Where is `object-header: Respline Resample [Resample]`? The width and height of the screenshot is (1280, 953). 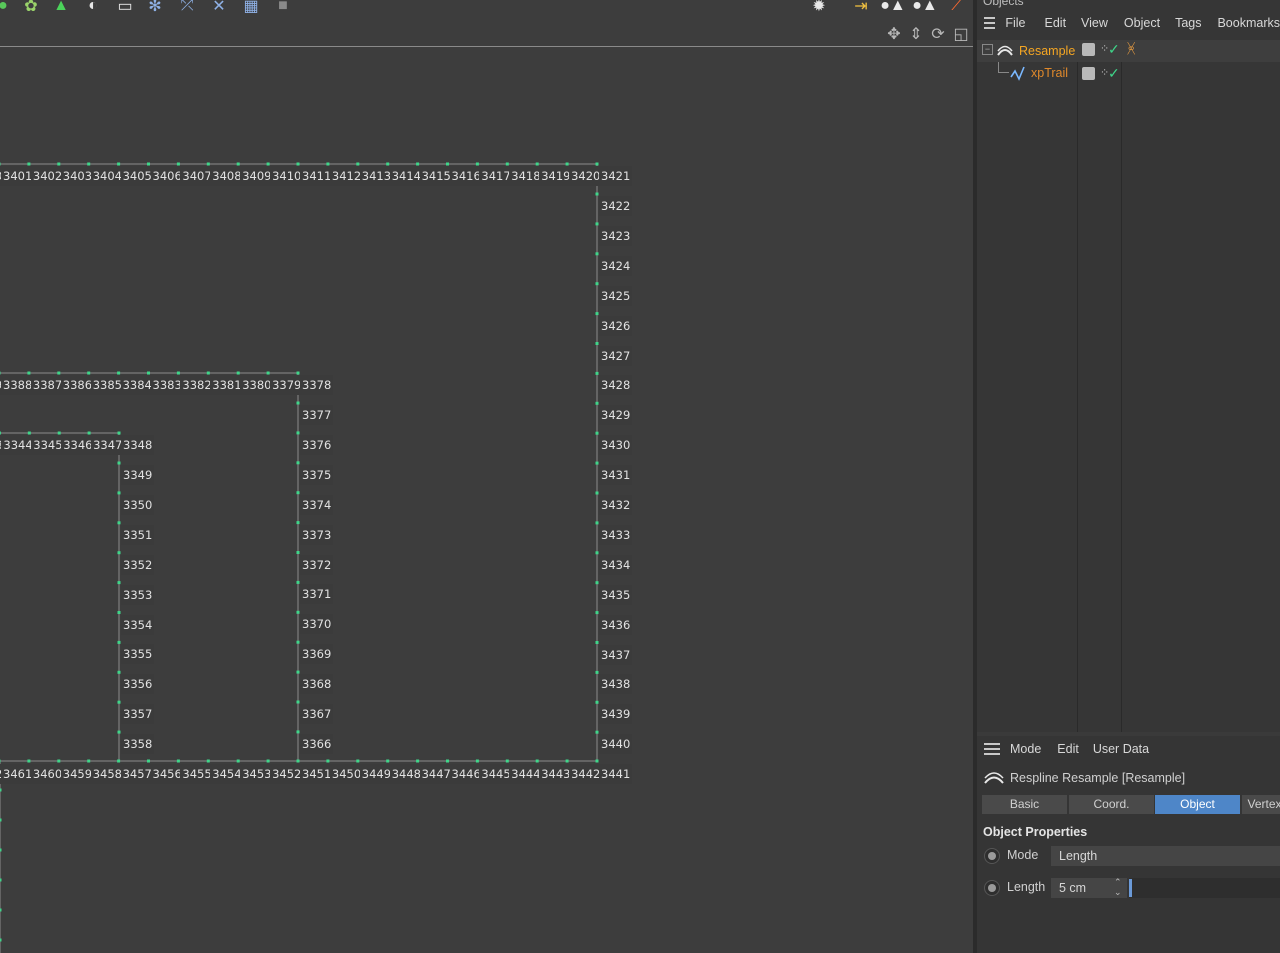
object-header: Respline Resample [Resample] is located at coordinates (1098, 778).